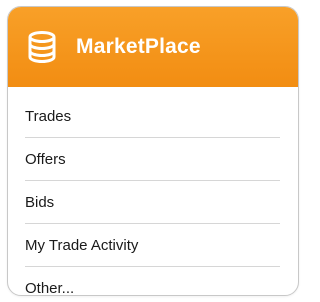 The image size is (320, 302). Describe the element at coordinates (152, 202) in the screenshot. I see `menu-item-bids: Bids` at that location.